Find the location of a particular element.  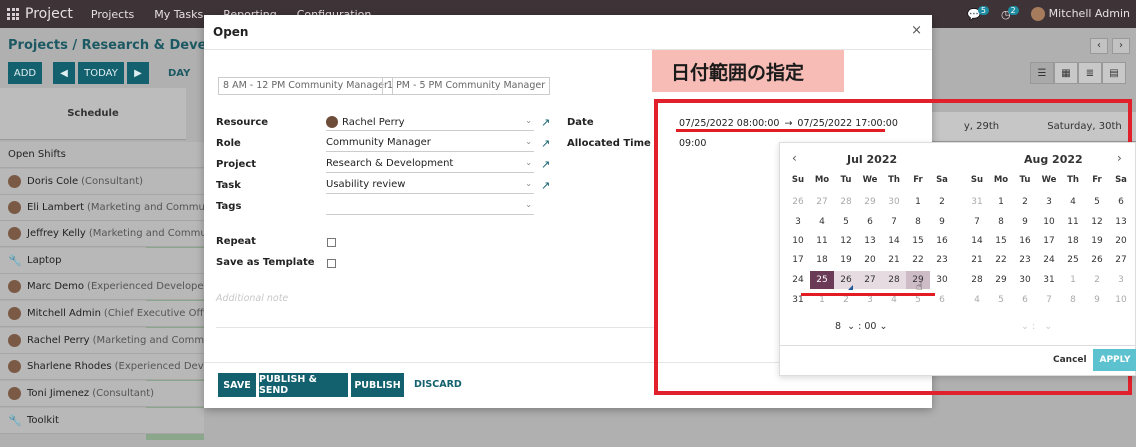

calendar-day: 23 is located at coordinates (942, 260).